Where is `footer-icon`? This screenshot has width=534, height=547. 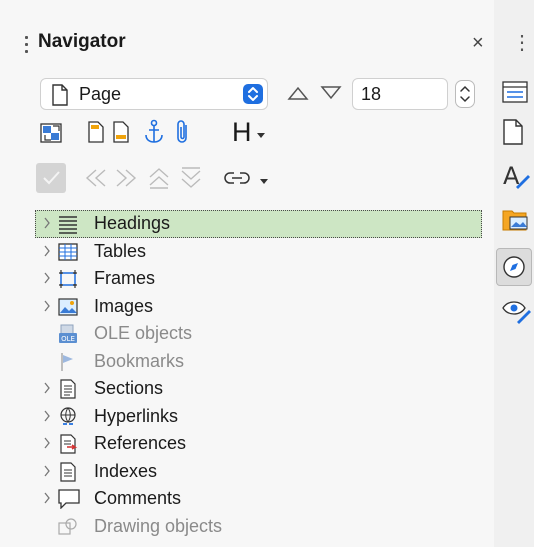
footer-icon is located at coordinates (121, 132).